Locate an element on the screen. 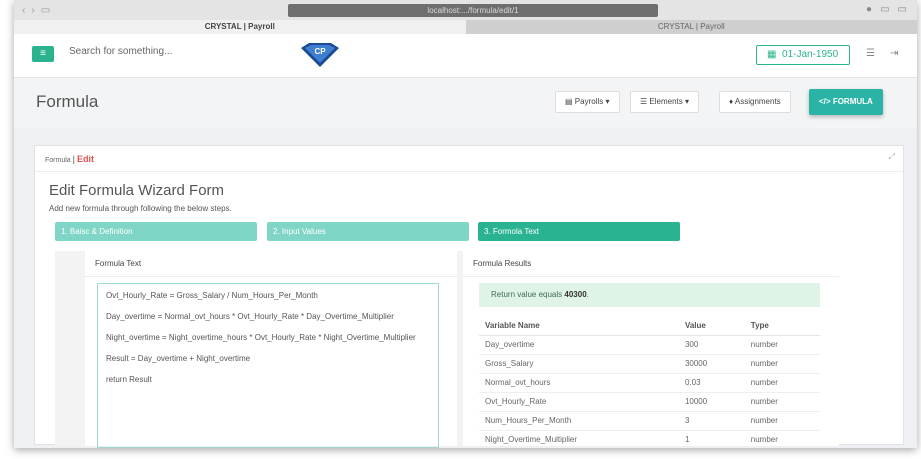 Image resolution: width=921 pixels, height=459 pixels. browser-tab-active: CRYSTAL | Payroll is located at coordinates (240, 27).